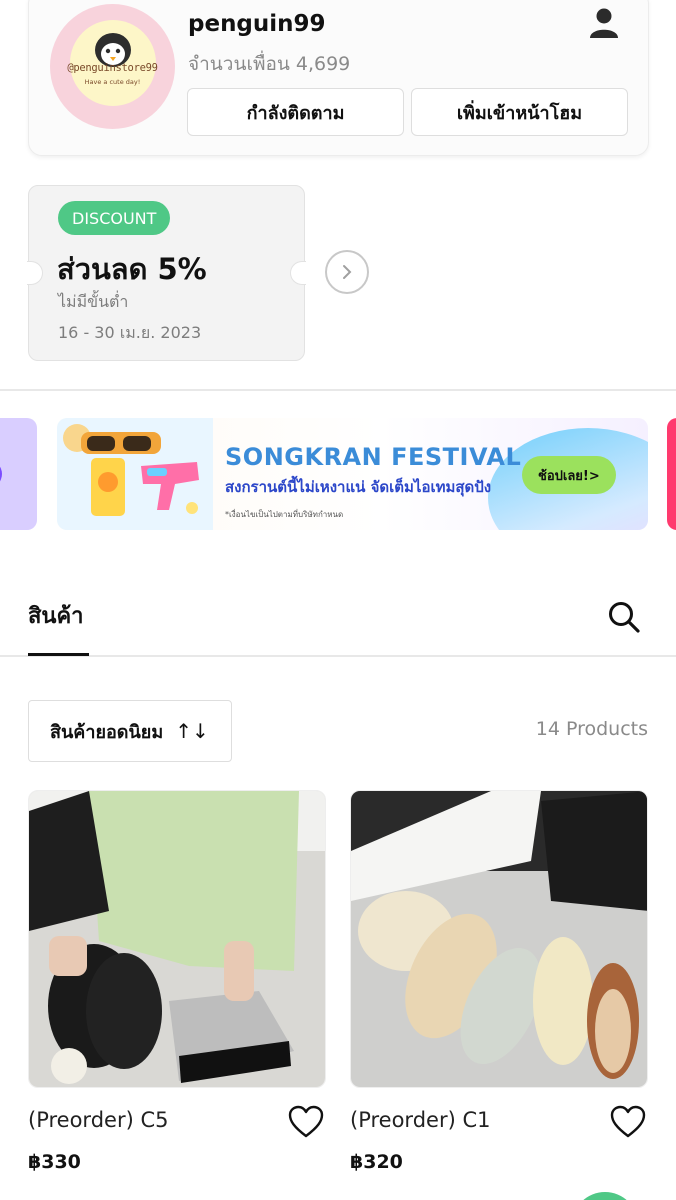 Image resolution: width=676 pixels, height=1200 pixels. I want to click on product-count: 14 Products, so click(591, 729).